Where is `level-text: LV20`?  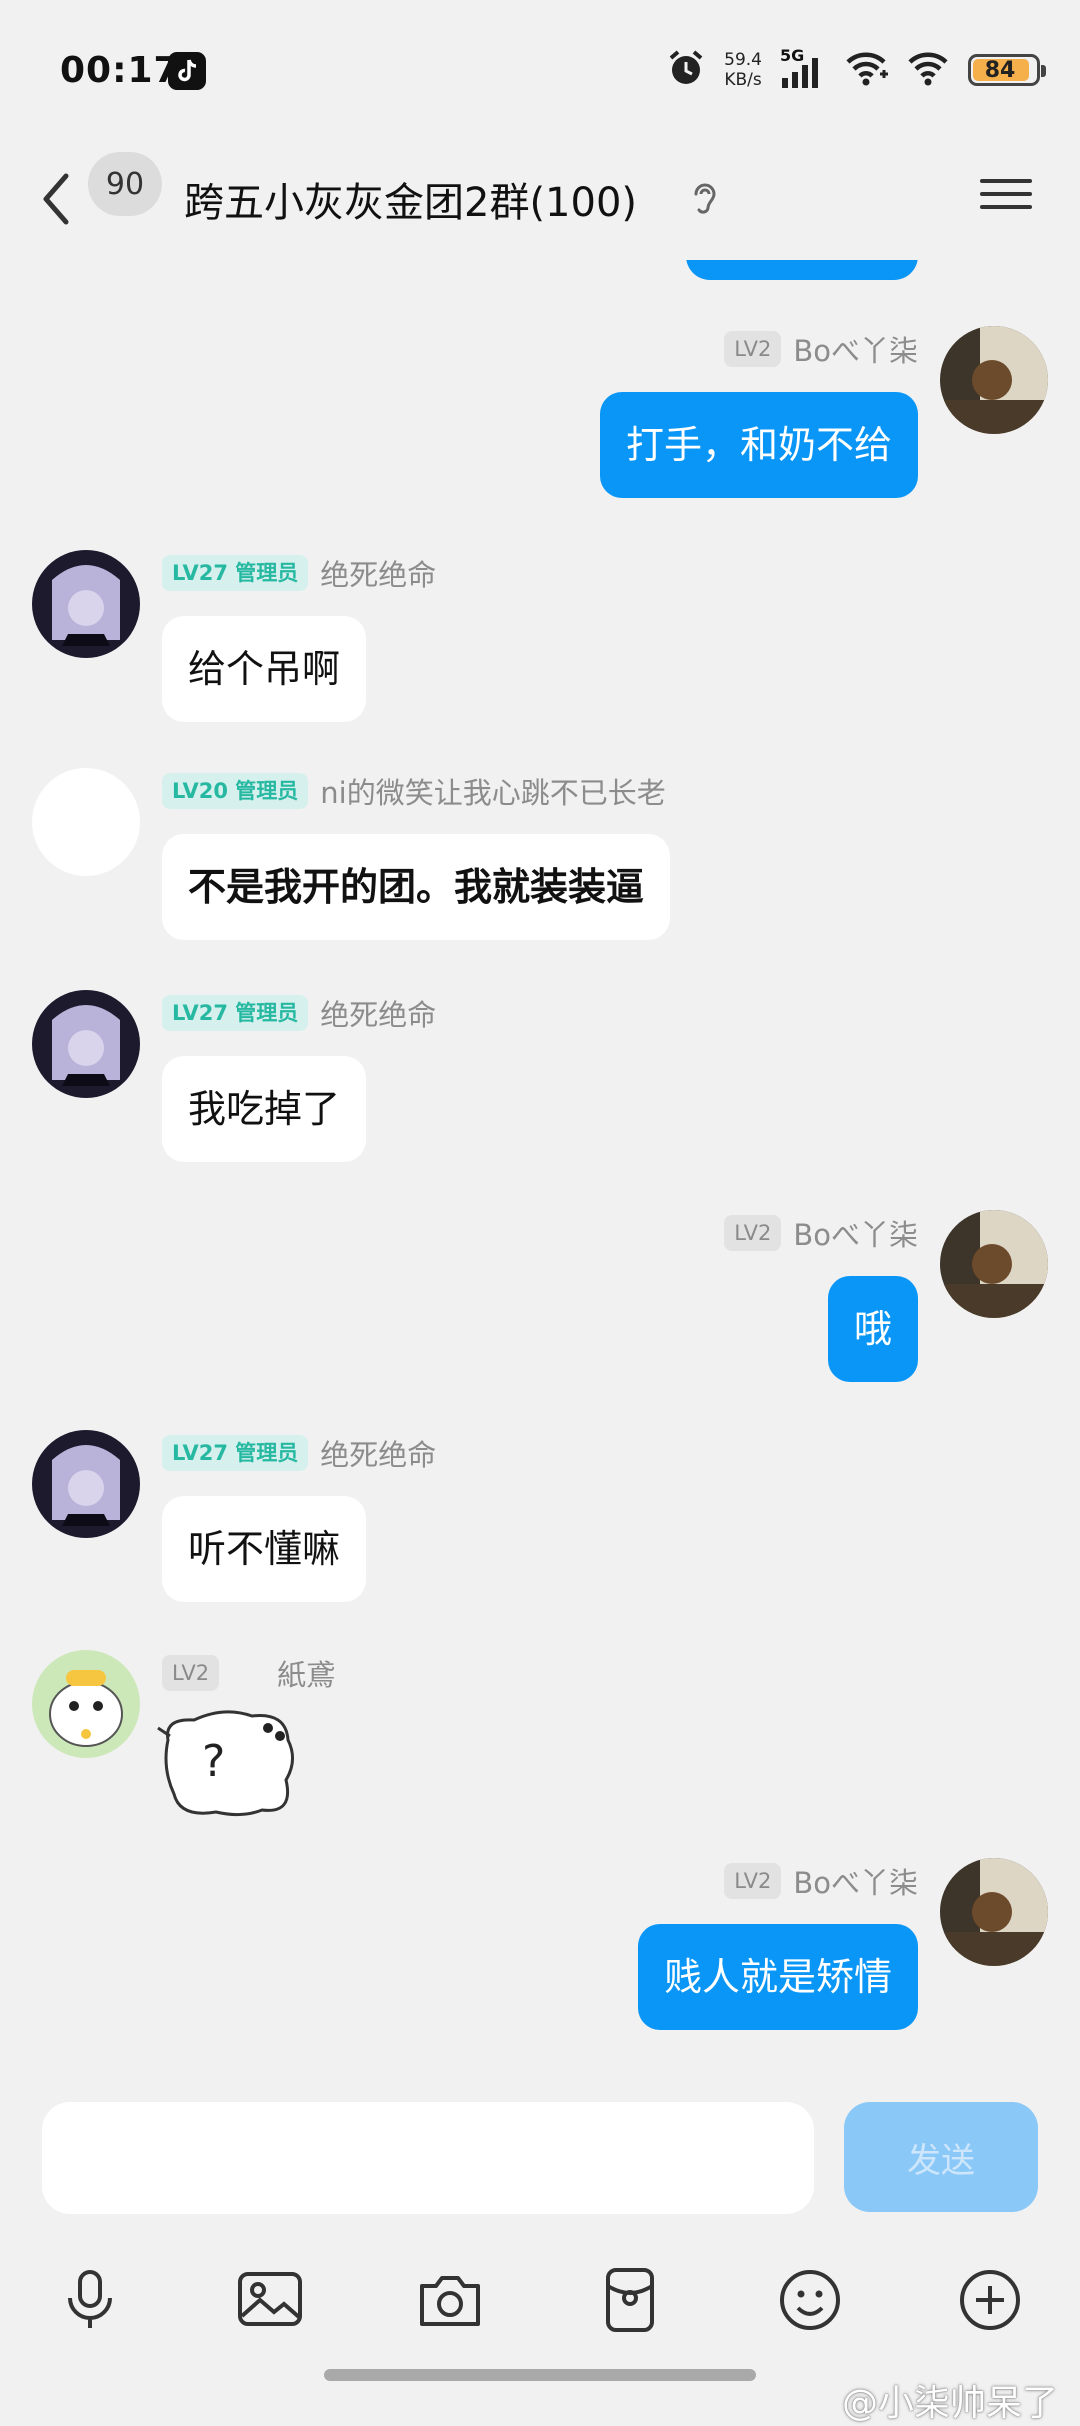 level-text: LV20 is located at coordinates (200, 791).